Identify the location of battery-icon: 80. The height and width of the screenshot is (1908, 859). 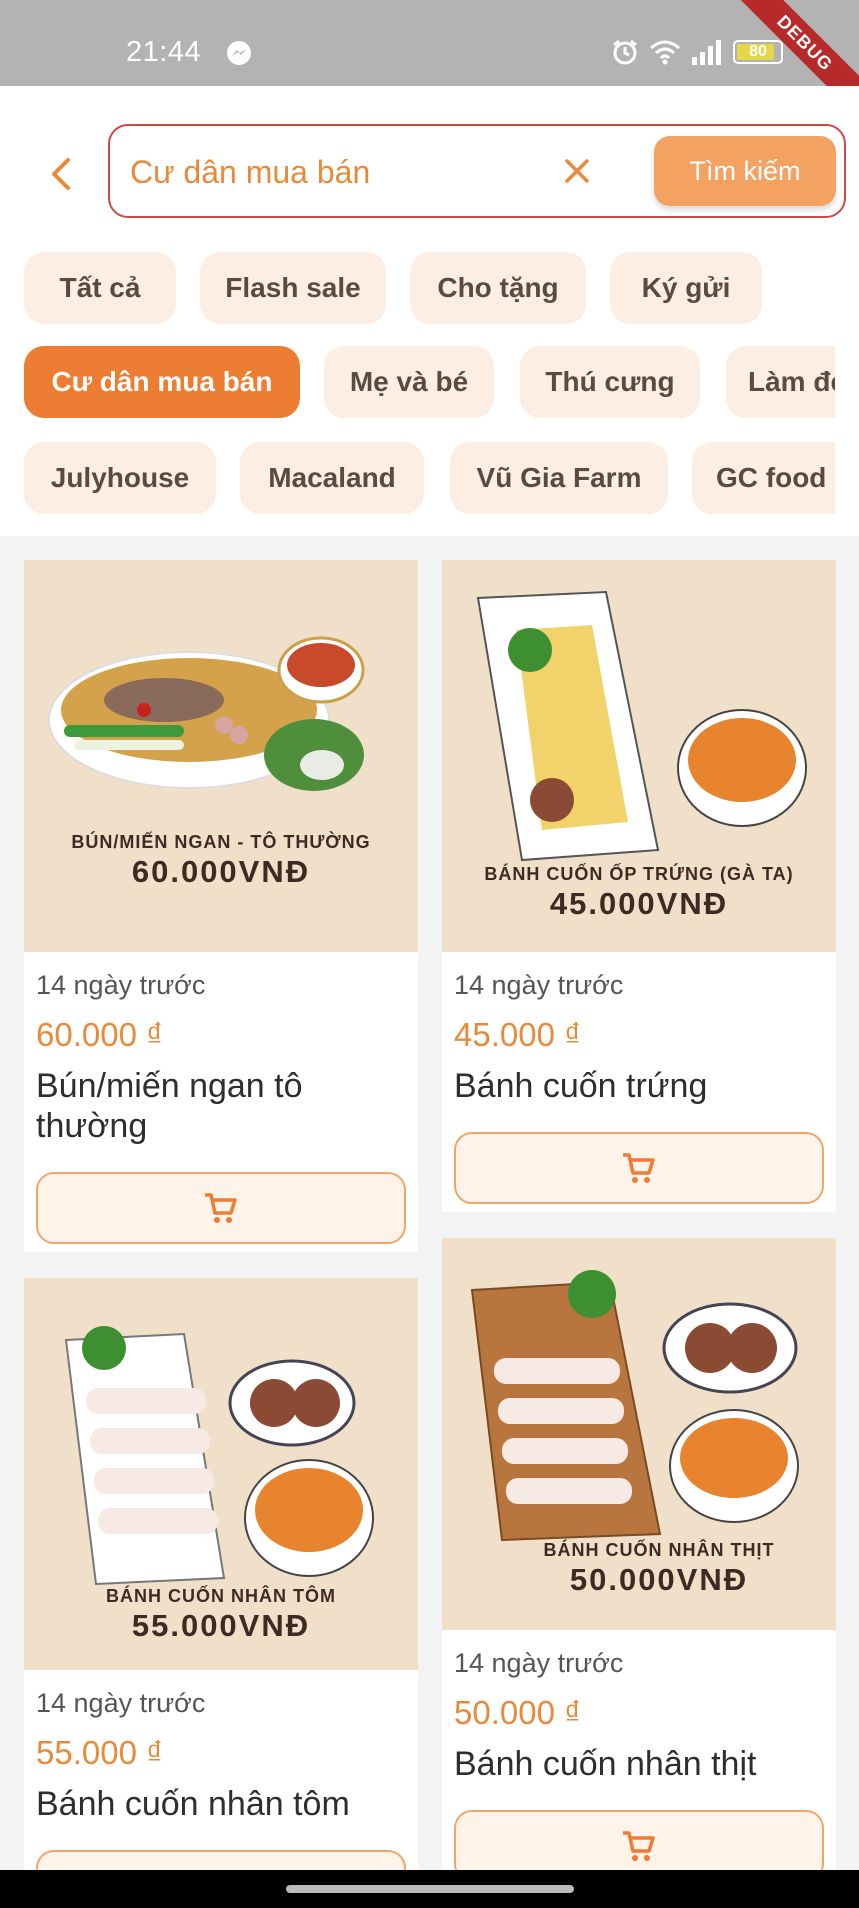
(758, 52).